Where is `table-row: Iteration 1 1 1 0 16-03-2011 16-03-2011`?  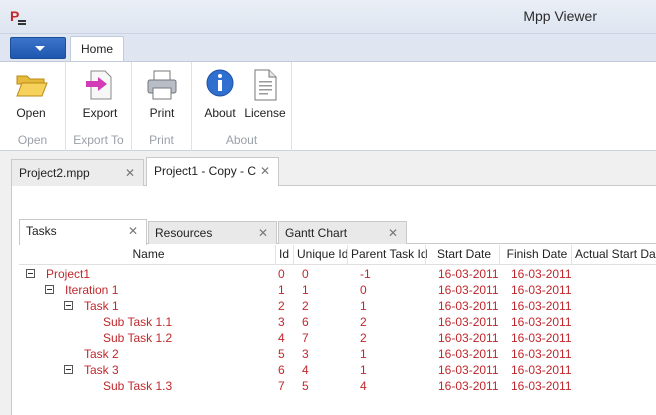 table-row: Iteration 1 1 1 0 16-03-2011 16-03-2011 is located at coordinates (337, 290).